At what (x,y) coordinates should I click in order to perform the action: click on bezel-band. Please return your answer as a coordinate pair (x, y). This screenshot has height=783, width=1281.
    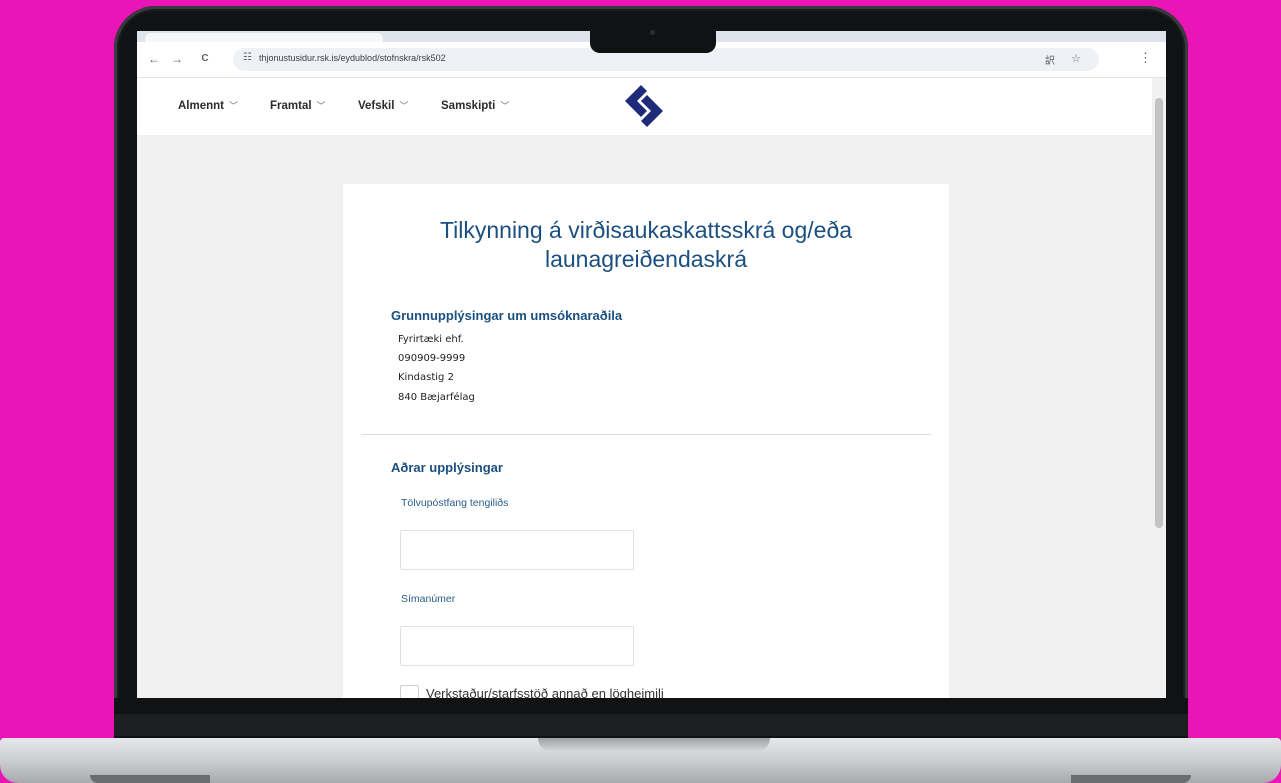
    Looking at the image, I should click on (651, 725).